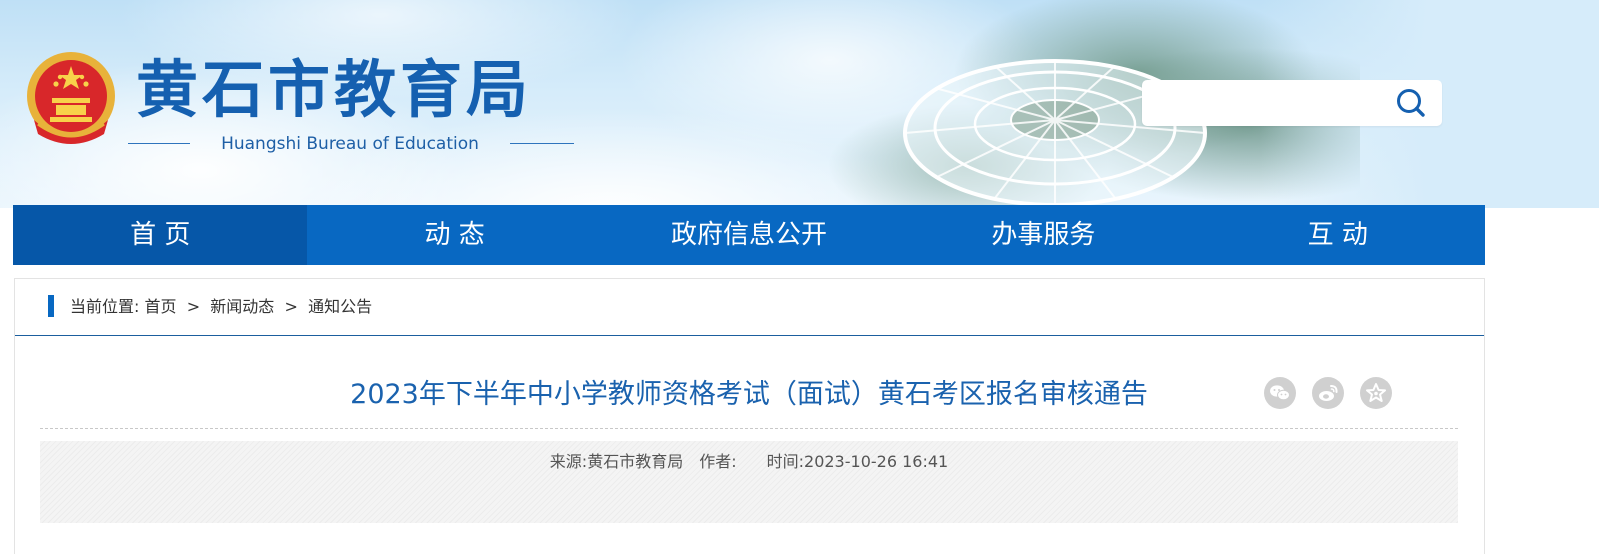 The width and height of the screenshot is (1599, 554). I want to click on title-divider, so click(749, 428).